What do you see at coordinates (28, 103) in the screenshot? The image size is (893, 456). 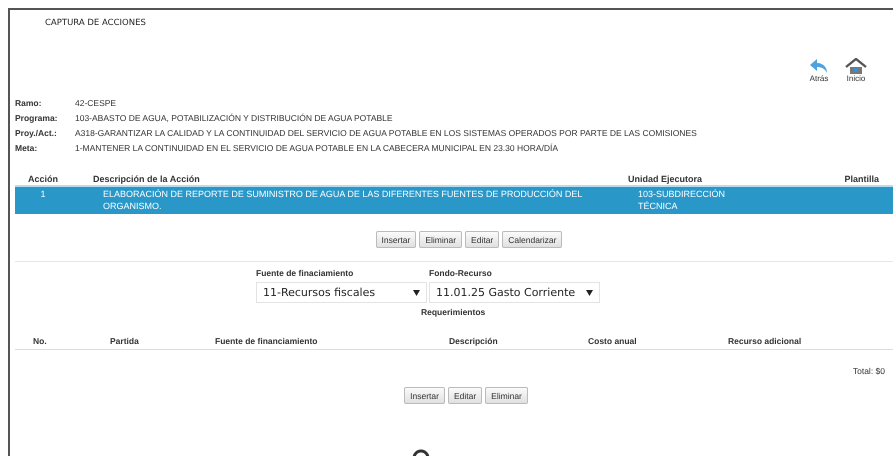 I see `field-label: Ramo:` at bounding box center [28, 103].